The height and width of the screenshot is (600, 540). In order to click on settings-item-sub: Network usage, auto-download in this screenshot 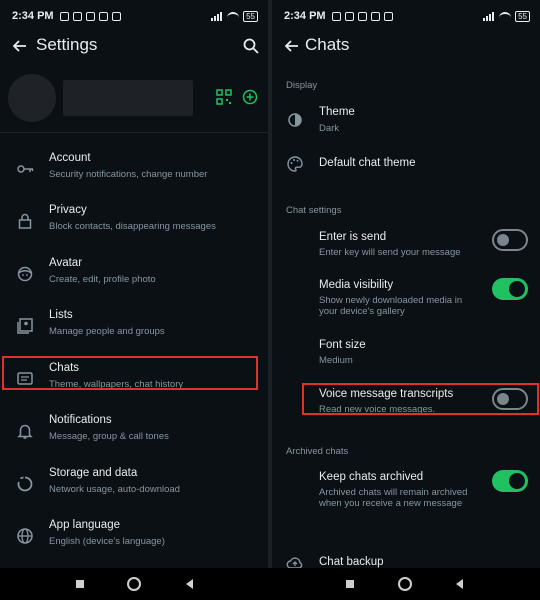, I will do `click(114, 489)`.